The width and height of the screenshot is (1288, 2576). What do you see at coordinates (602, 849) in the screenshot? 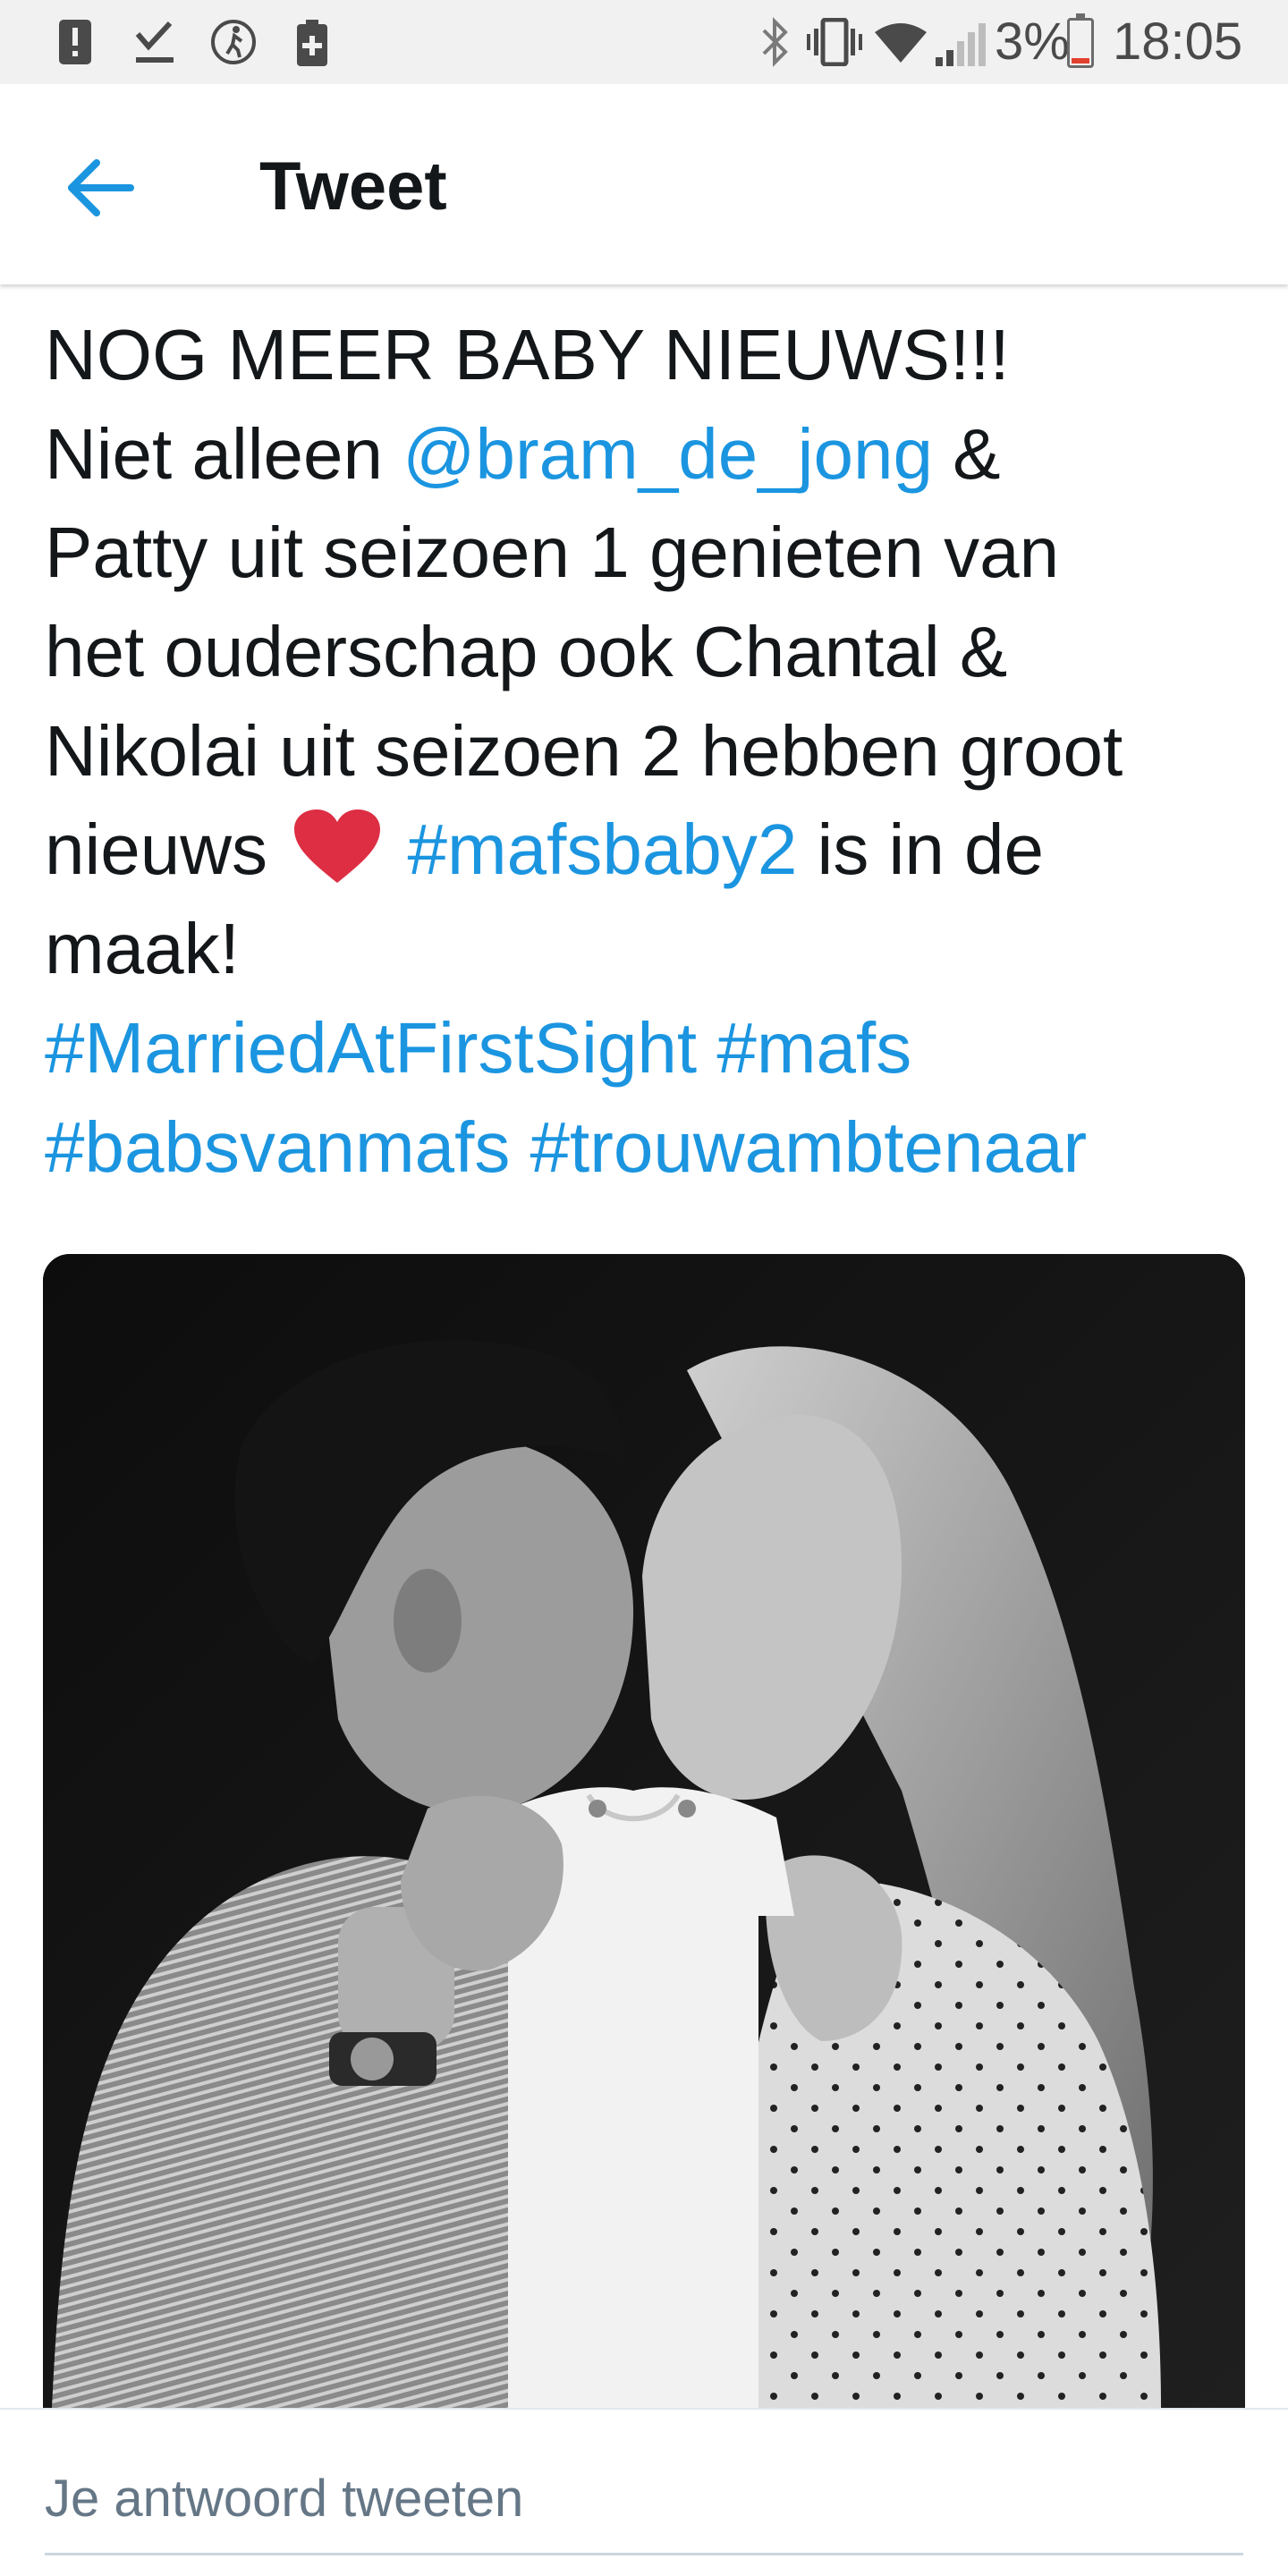
I see `hashtag-link: #mafsbaby2` at bounding box center [602, 849].